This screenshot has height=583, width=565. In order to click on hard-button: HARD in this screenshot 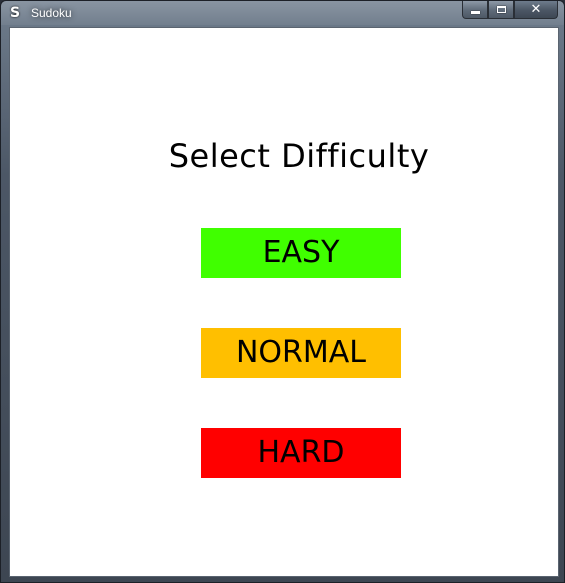, I will do `click(301, 453)`.